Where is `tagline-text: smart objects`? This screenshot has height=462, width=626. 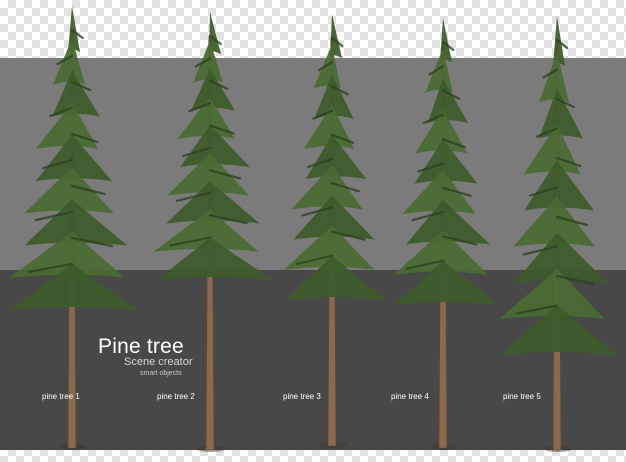
tagline-text: smart objects is located at coordinates (161, 373).